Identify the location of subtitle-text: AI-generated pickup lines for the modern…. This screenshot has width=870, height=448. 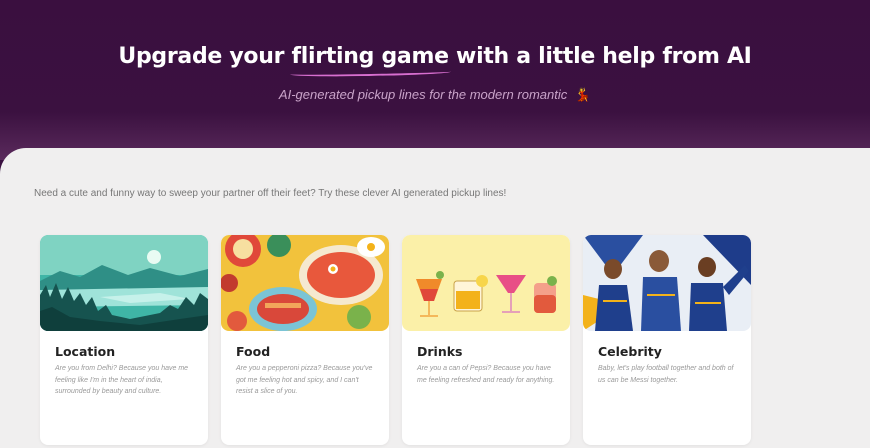
(423, 94).